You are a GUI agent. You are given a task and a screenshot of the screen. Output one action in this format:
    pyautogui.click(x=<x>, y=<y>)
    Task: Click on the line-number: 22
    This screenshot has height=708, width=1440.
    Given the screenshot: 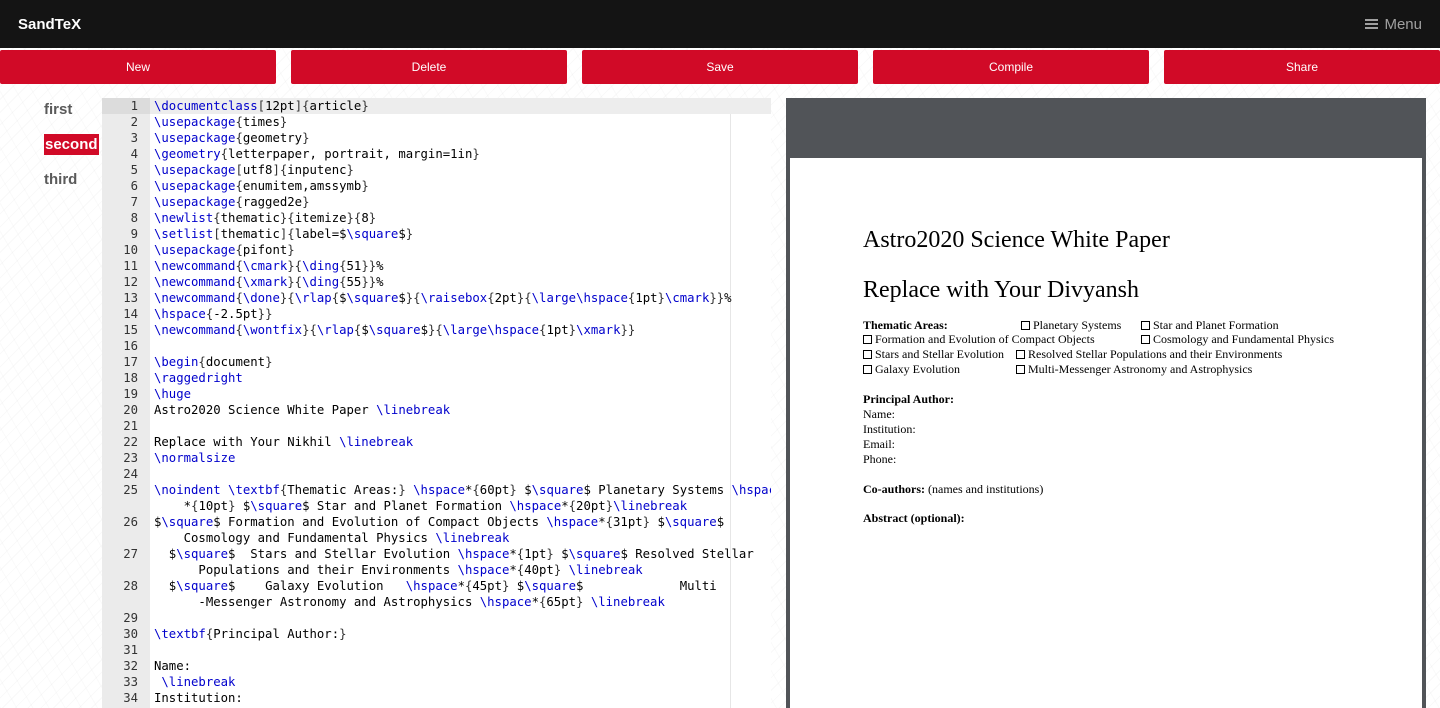 What is the action you would take?
    pyautogui.click(x=130, y=442)
    